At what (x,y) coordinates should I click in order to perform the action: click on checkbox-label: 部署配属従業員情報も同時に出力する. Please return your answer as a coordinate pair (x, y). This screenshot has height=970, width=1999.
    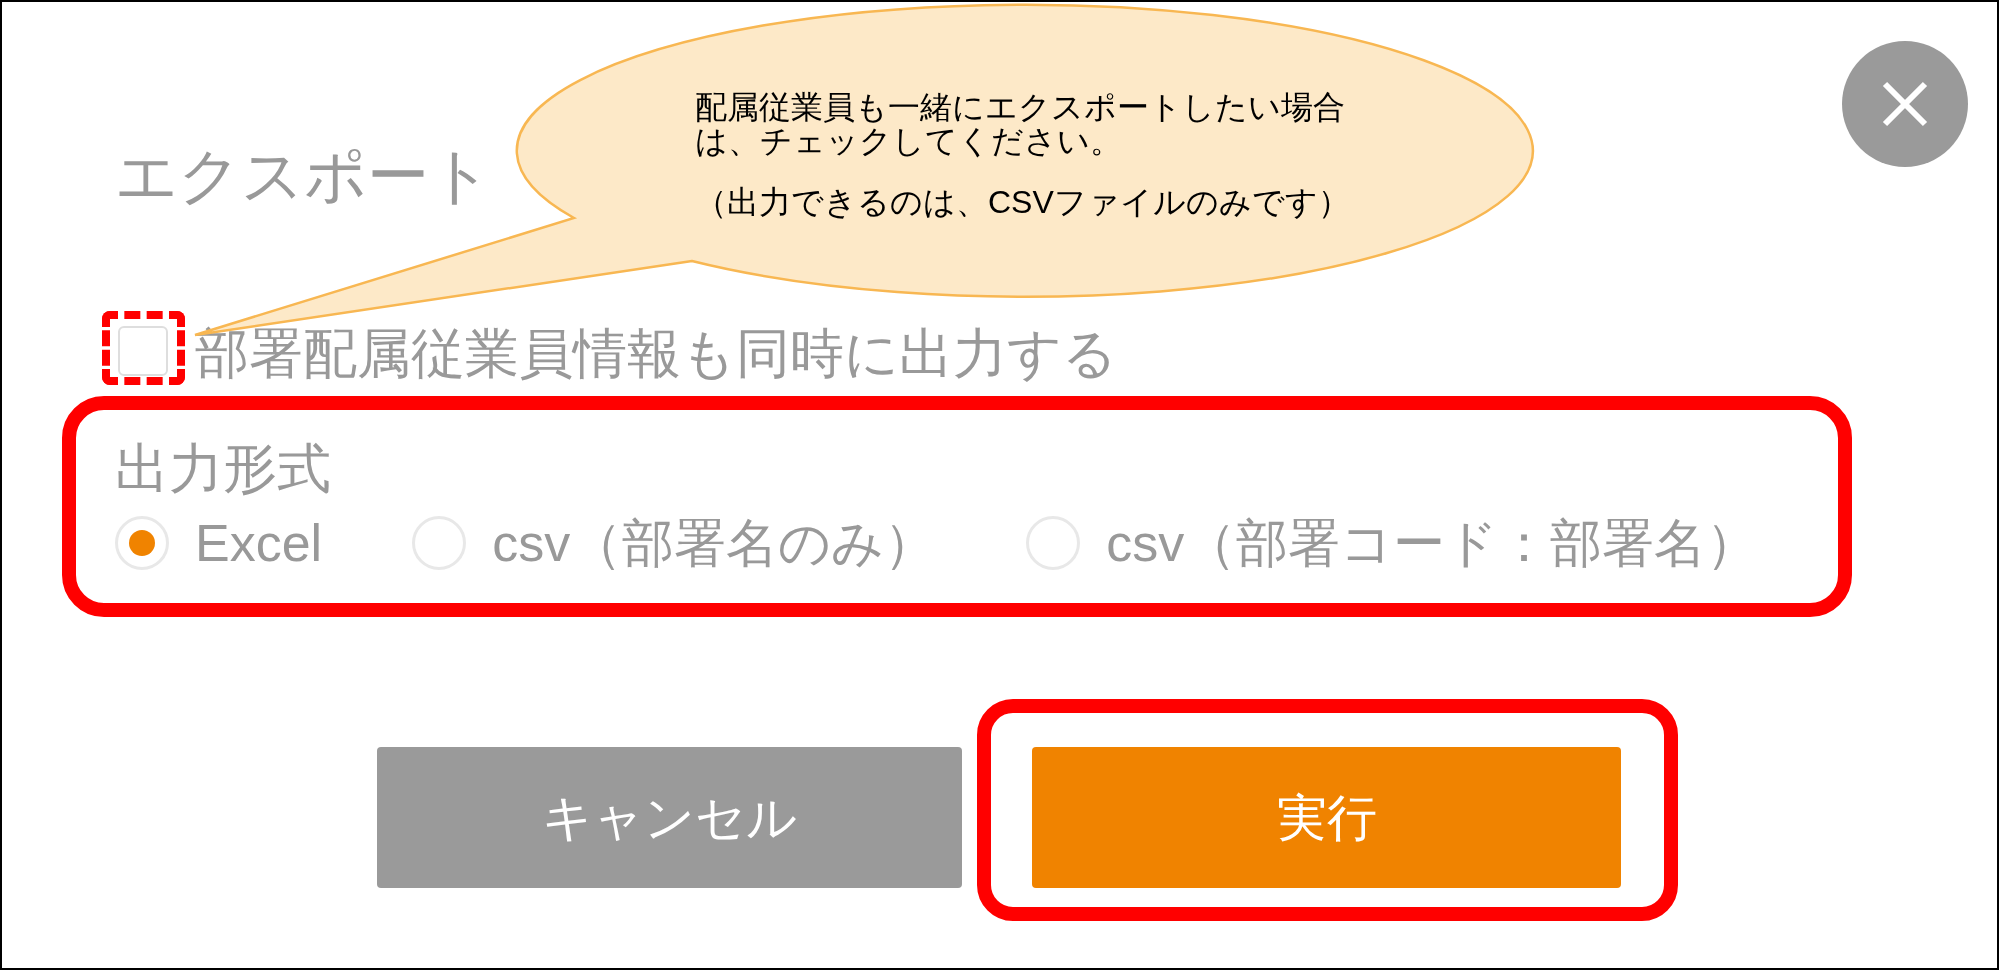
    Looking at the image, I should click on (656, 353).